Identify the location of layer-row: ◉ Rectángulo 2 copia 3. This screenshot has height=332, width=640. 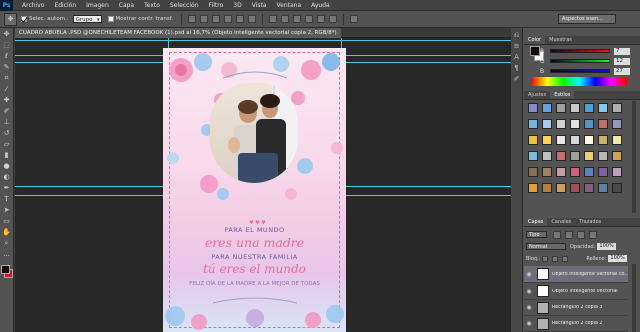
(576, 308).